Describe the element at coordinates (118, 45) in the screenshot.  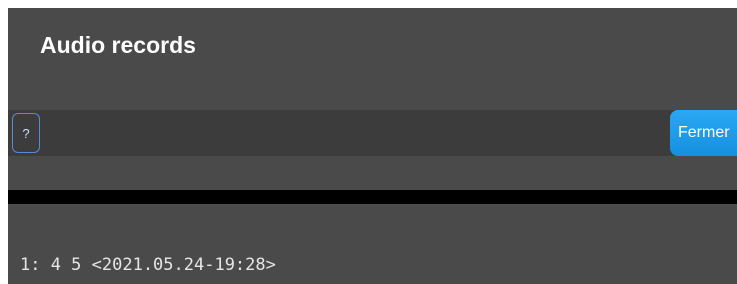
I see `dialog-title: Audio records` at that location.